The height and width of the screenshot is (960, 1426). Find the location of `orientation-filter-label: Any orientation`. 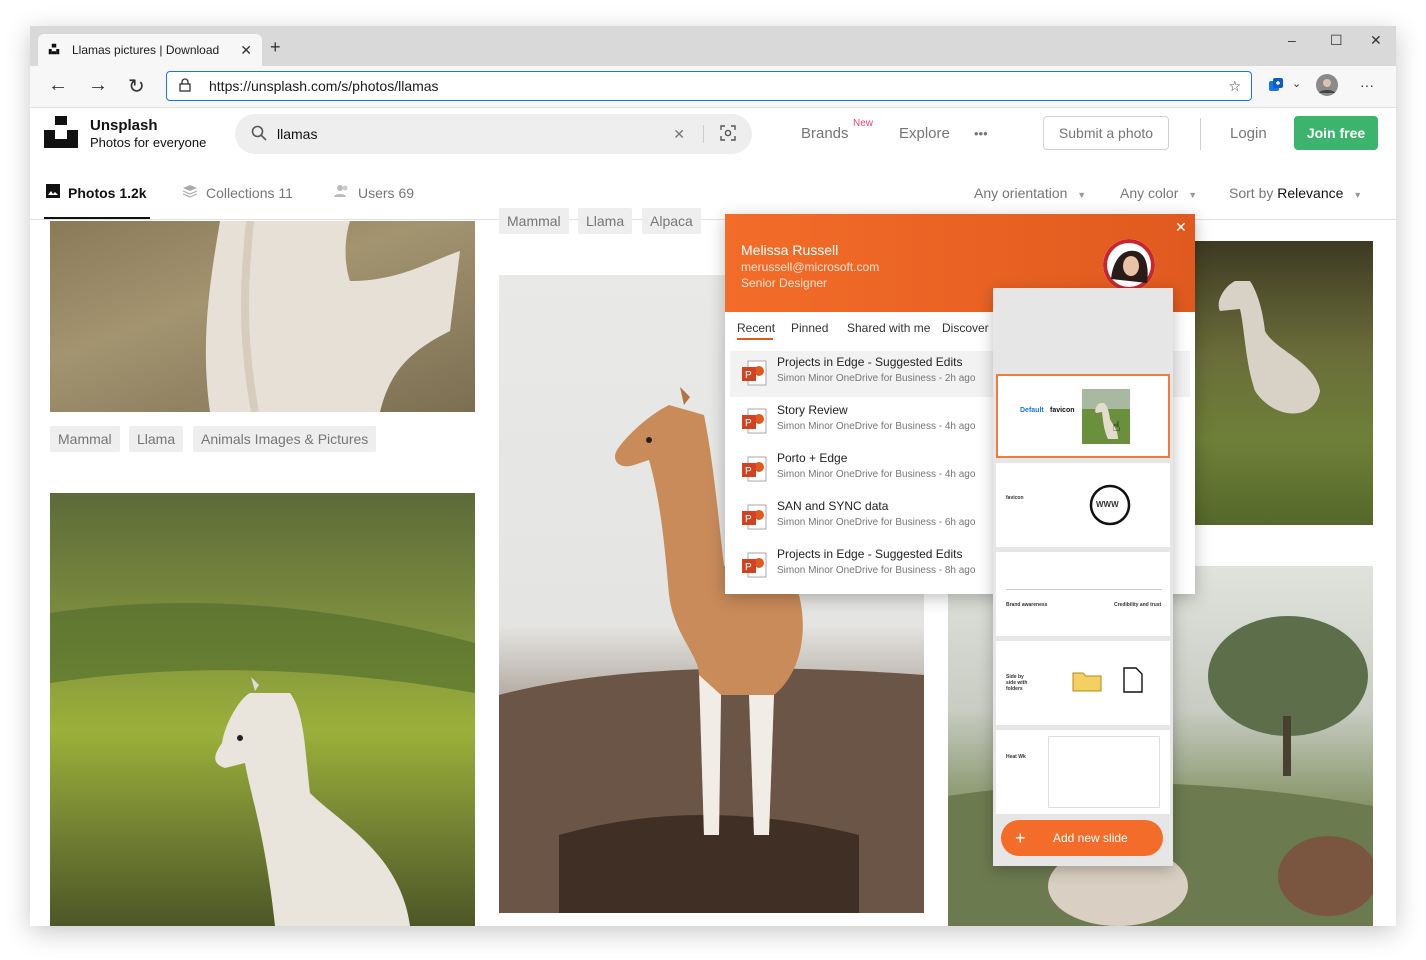

orientation-filter-label: Any orientation is located at coordinates (1021, 193).